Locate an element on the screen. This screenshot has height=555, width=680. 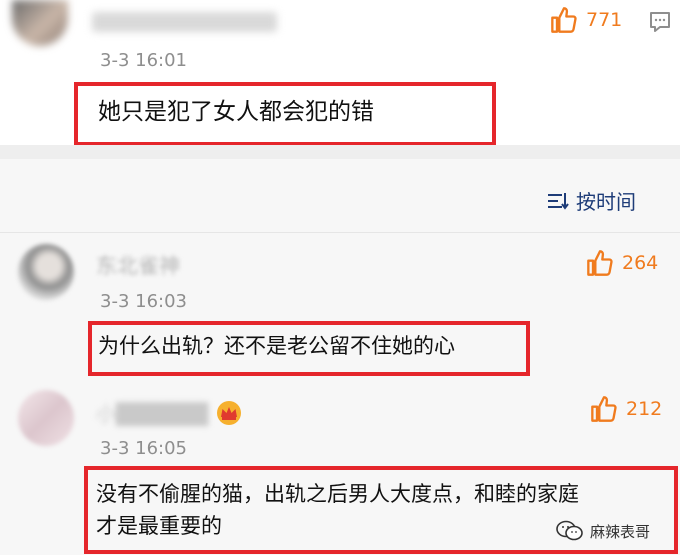
list-divider is located at coordinates (340, 232).